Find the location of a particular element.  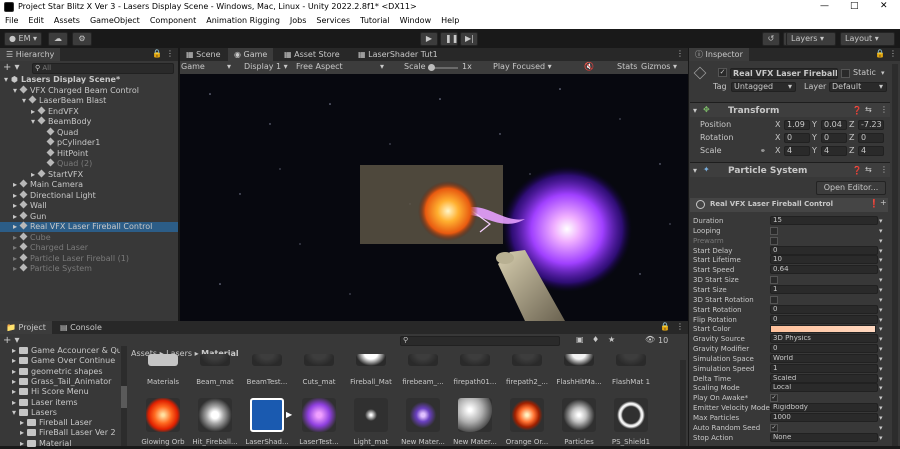

hierarchy-item: ▸ Charged Laser is located at coordinates (89, 247).